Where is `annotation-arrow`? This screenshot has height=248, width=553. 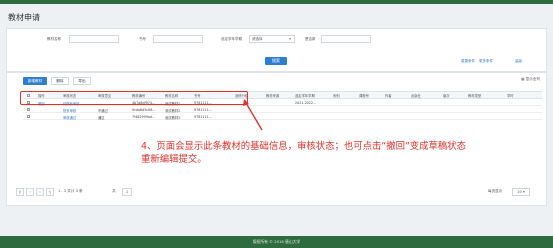
annotation-arrow is located at coordinates (253, 115).